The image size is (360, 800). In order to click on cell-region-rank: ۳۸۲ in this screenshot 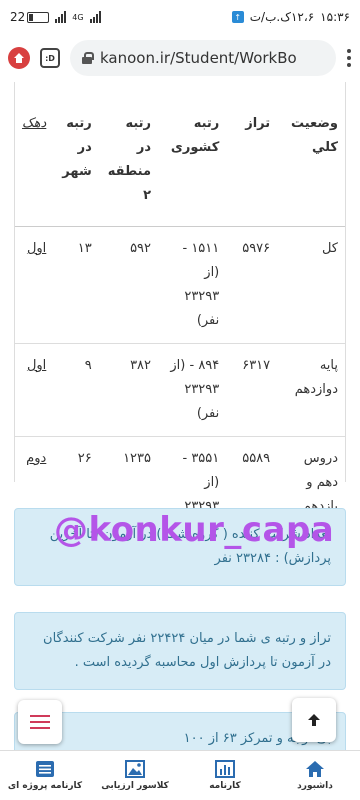, I will do `click(129, 390)`.